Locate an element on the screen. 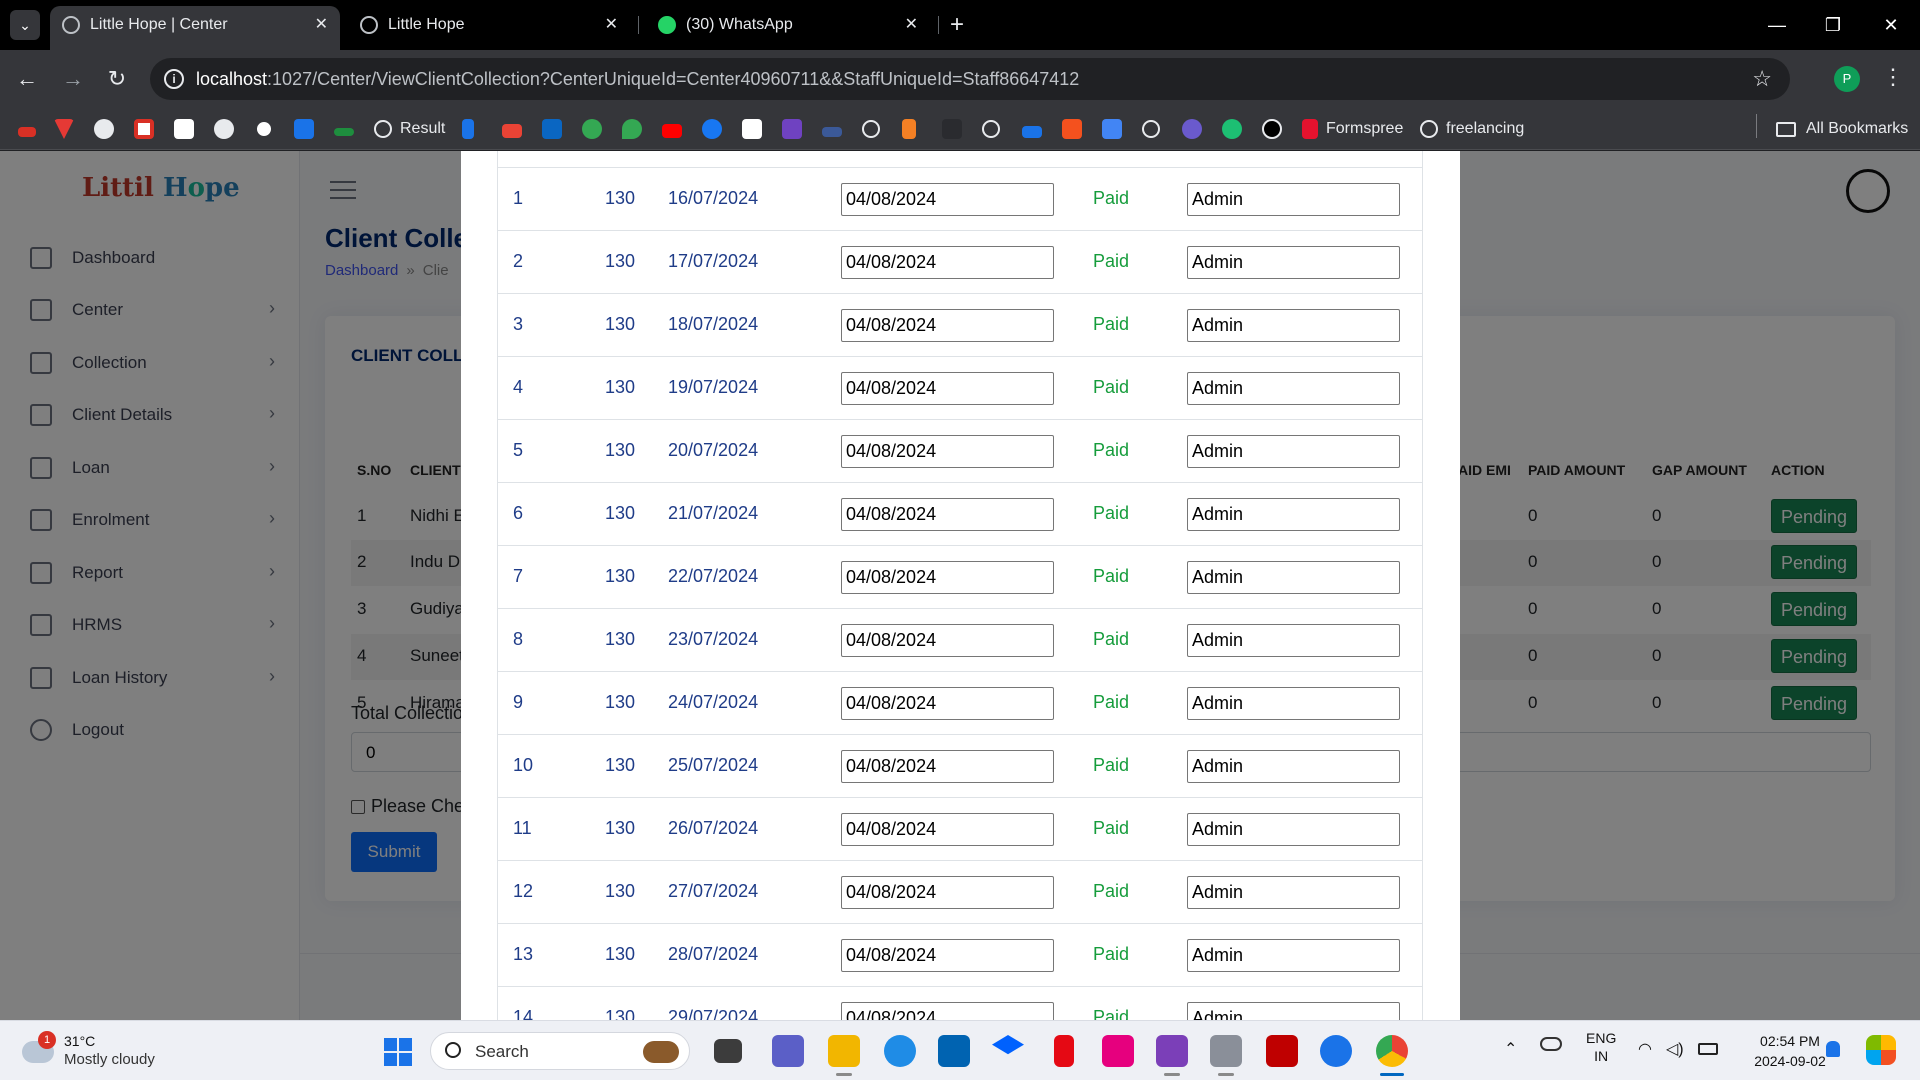 The image size is (1920, 1080). new-tab-icon: + is located at coordinates (957, 25).